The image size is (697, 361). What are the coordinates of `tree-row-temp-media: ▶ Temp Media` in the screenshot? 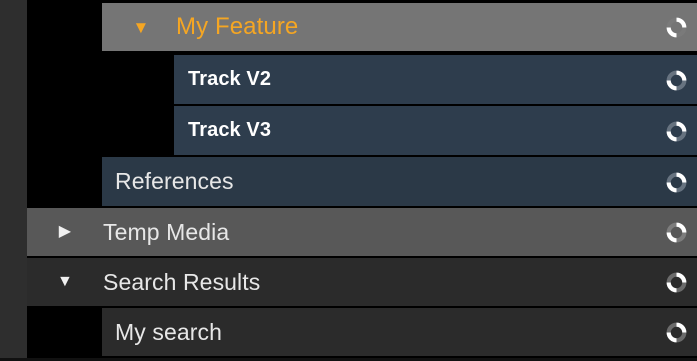 It's located at (362, 233).